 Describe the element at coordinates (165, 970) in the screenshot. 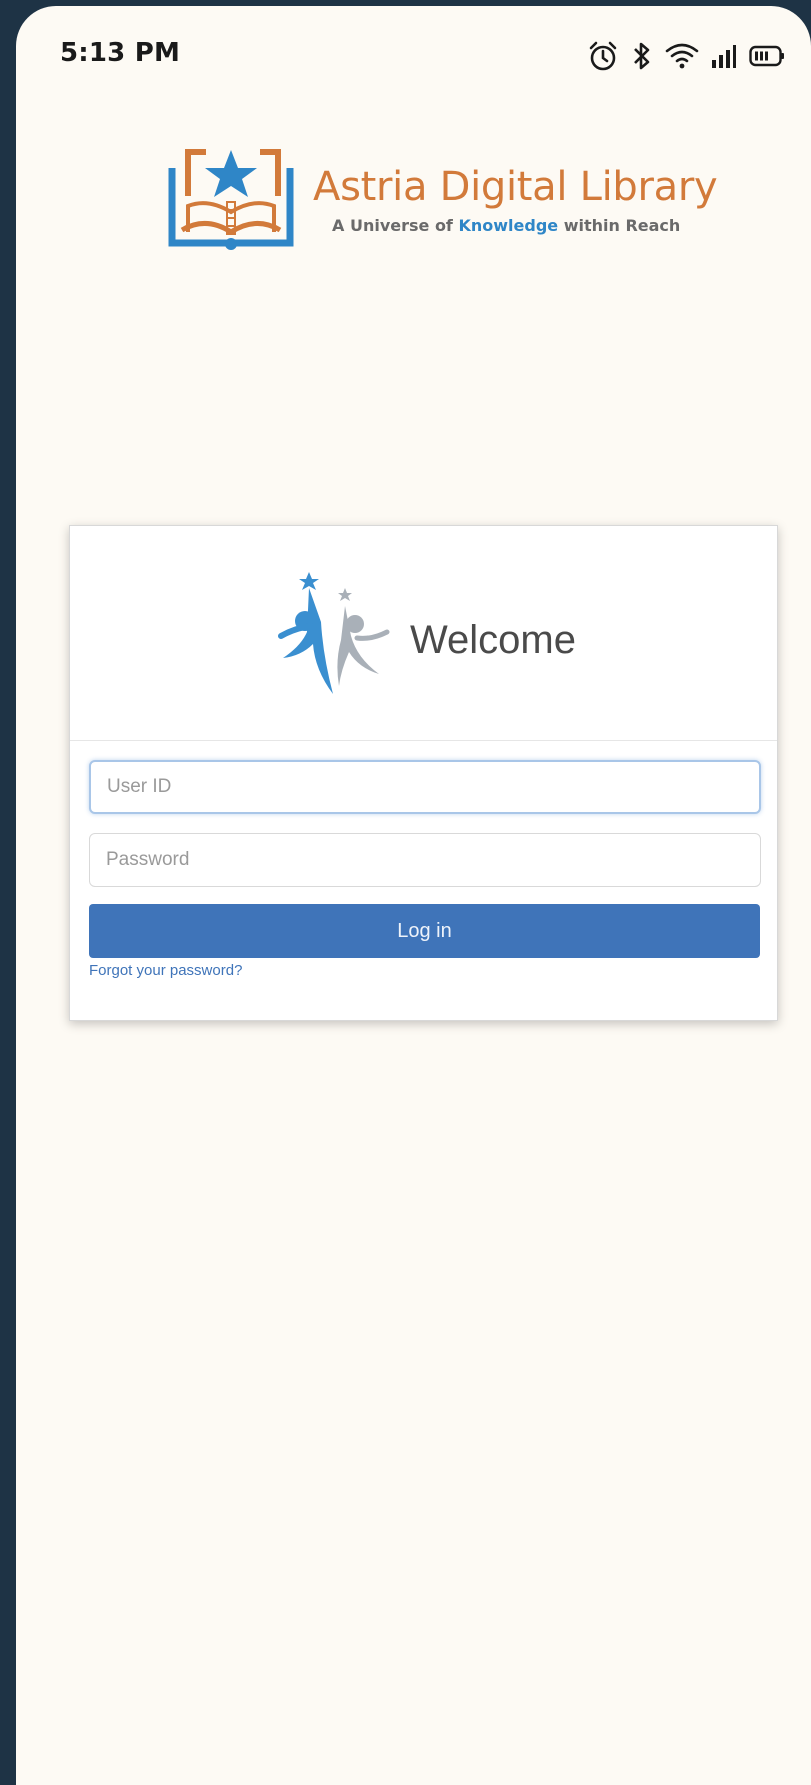

I see `forgot-password-link: Forgot your password?` at that location.